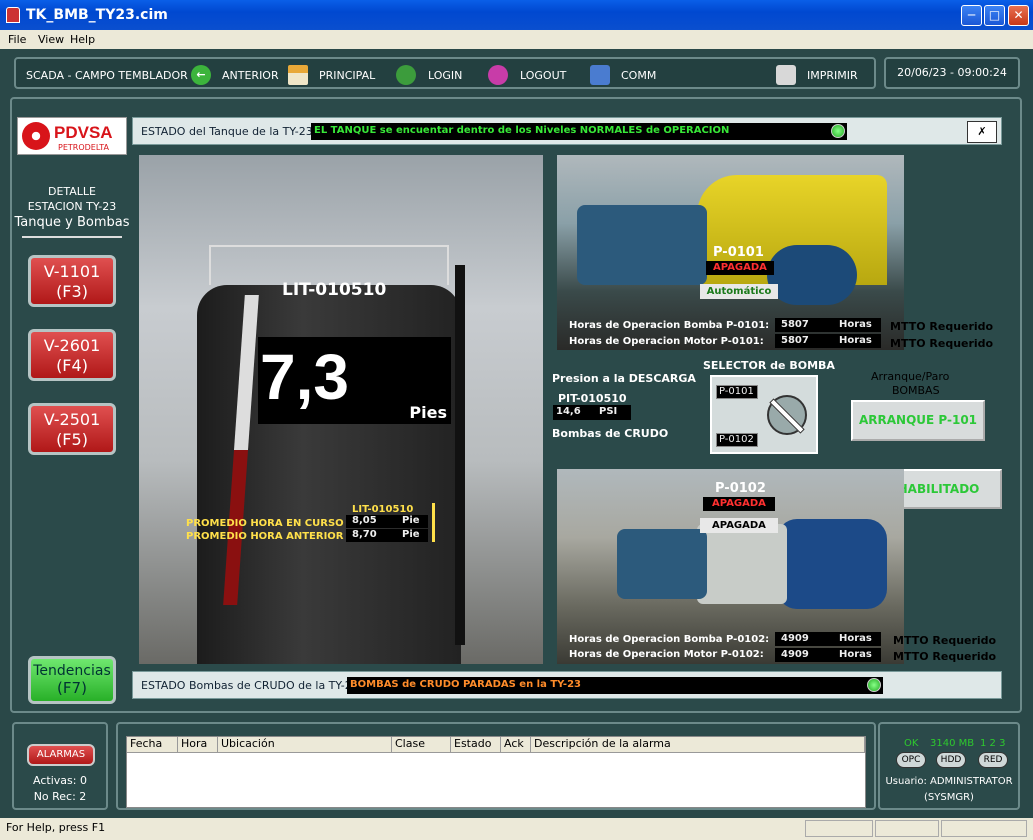 The image size is (1033, 840). I want to click on pump2-hmotor-value: 4909, so click(795, 654).